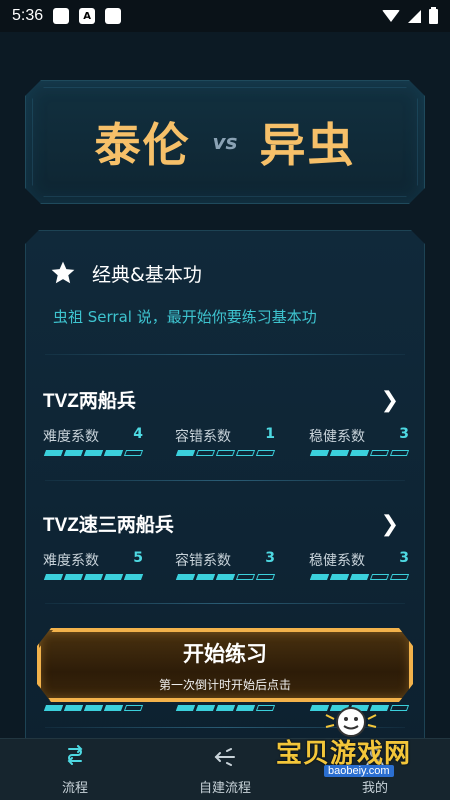 The image size is (450, 800). I want to click on drill-name: TVZ速三两船兵, so click(108, 525).